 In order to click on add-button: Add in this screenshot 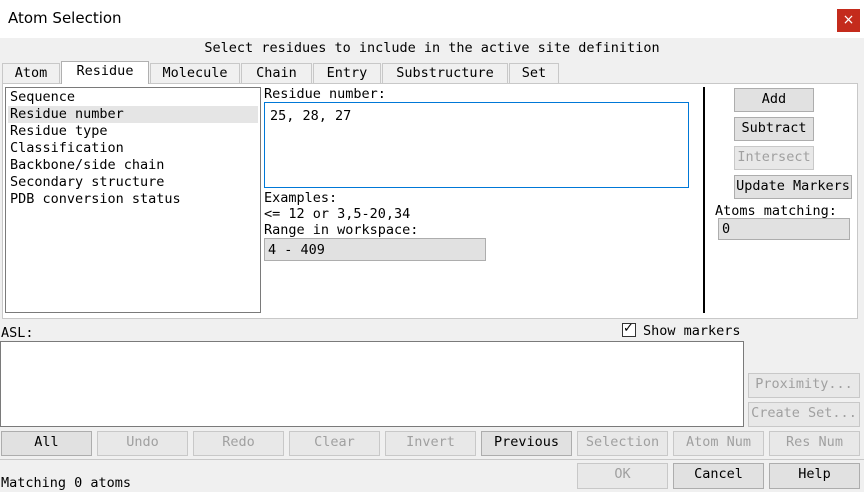, I will do `click(774, 100)`.